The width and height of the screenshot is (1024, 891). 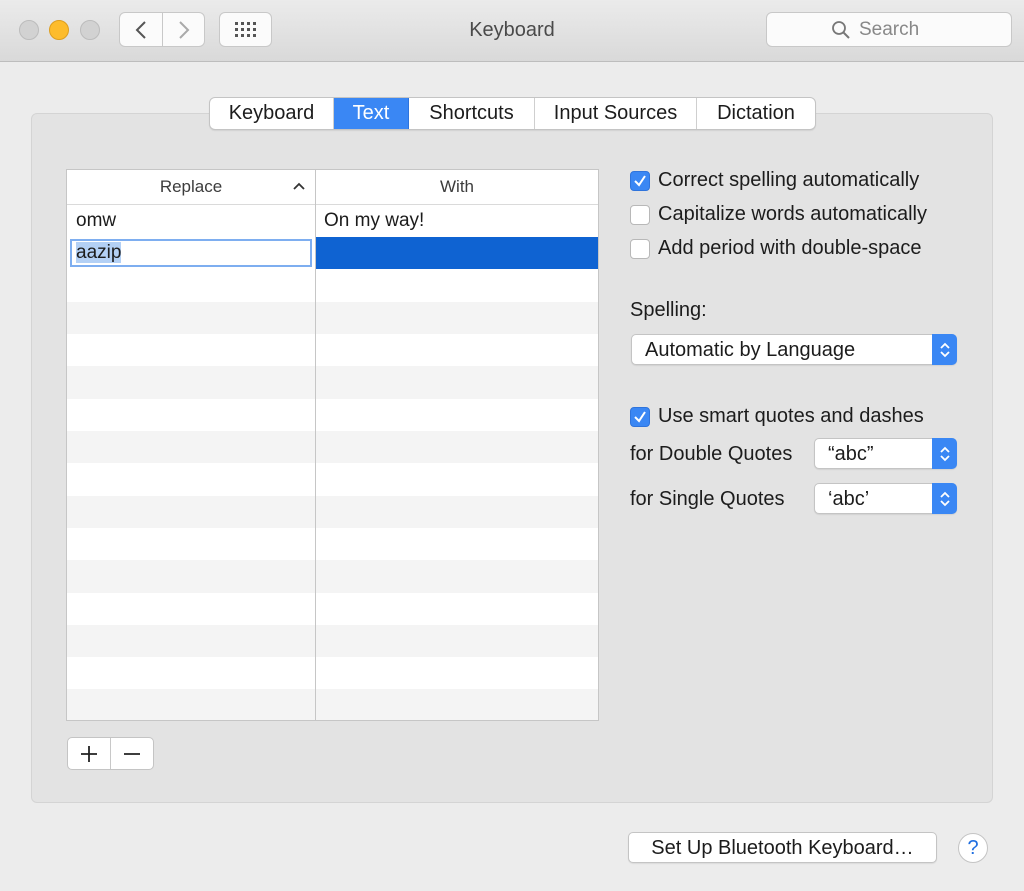 What do you see at coordinates (707, 499) in the screenshot?
I see `single-quotes-label: for Single Quotes` at bounding box center [707, 499].